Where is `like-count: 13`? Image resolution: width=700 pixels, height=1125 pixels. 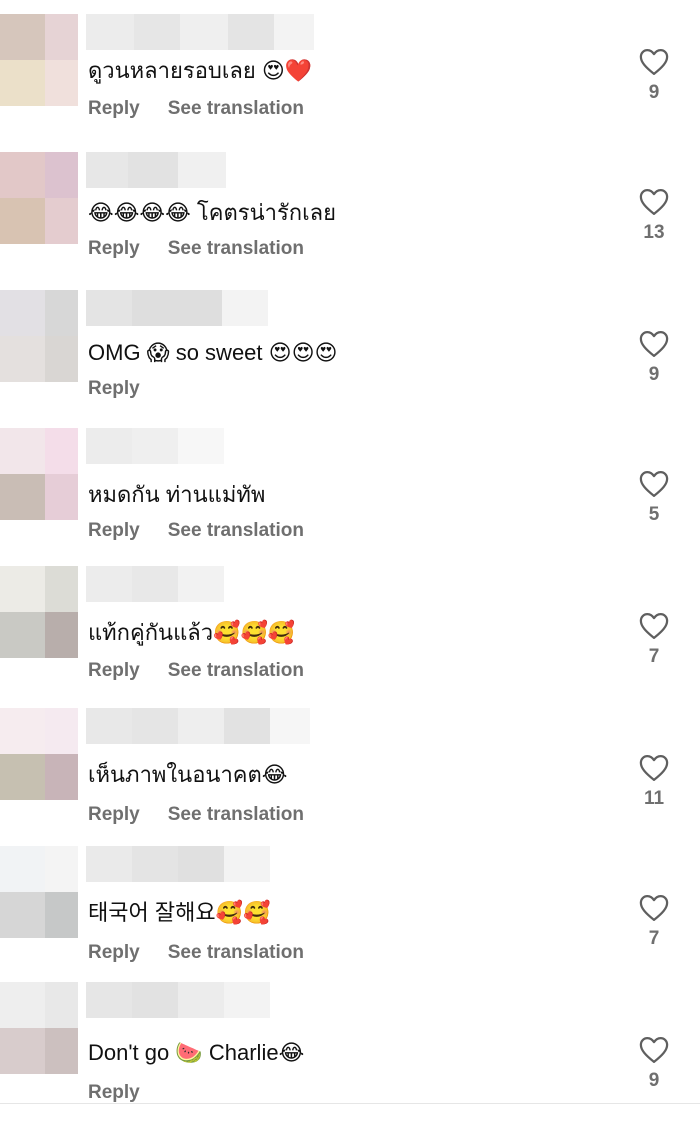 like-count: 13 is located at coordinates (654, 232).